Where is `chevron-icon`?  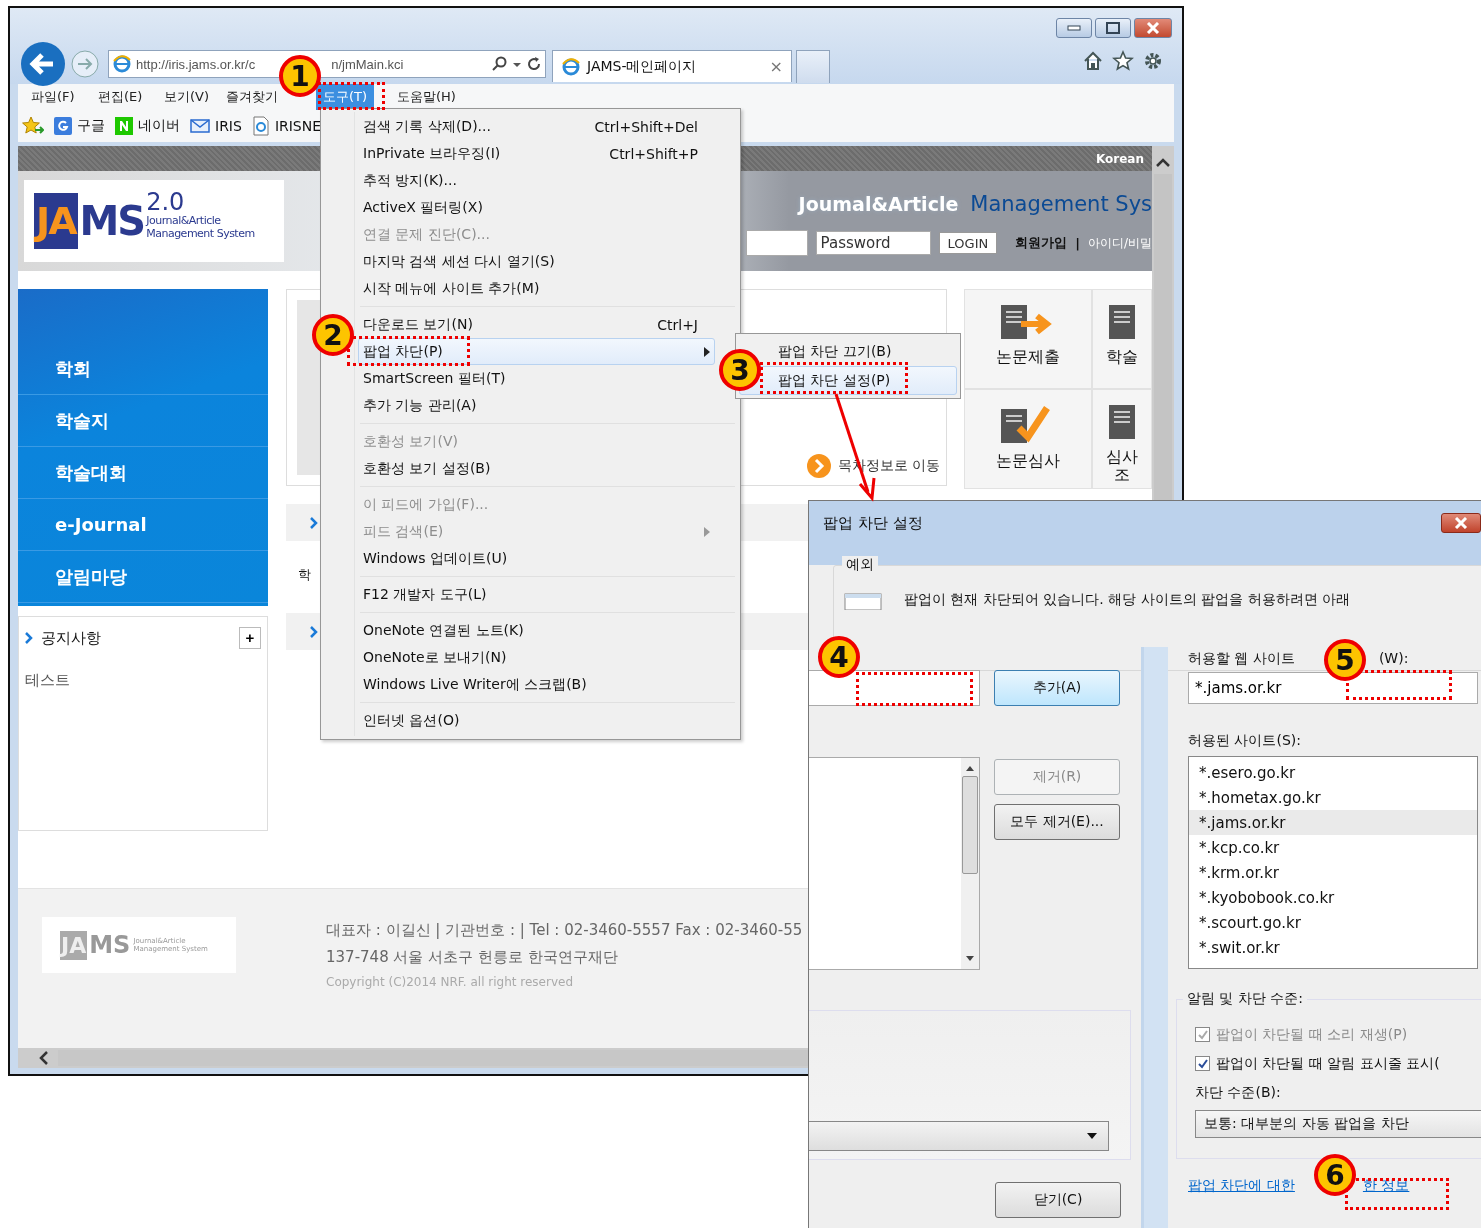
chevron-icon is located at coordinates (313, 522).